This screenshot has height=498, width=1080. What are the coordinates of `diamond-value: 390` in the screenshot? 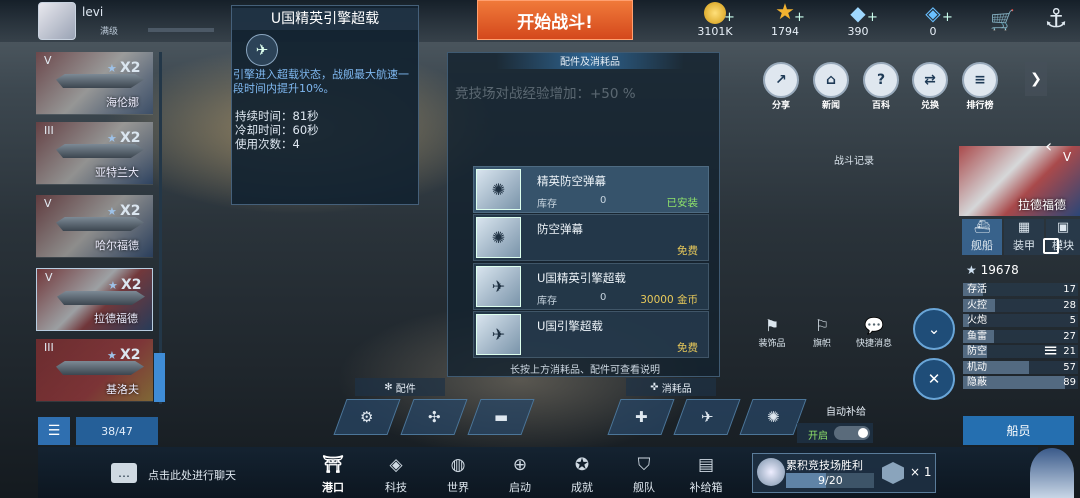 It's located at (858, 31).